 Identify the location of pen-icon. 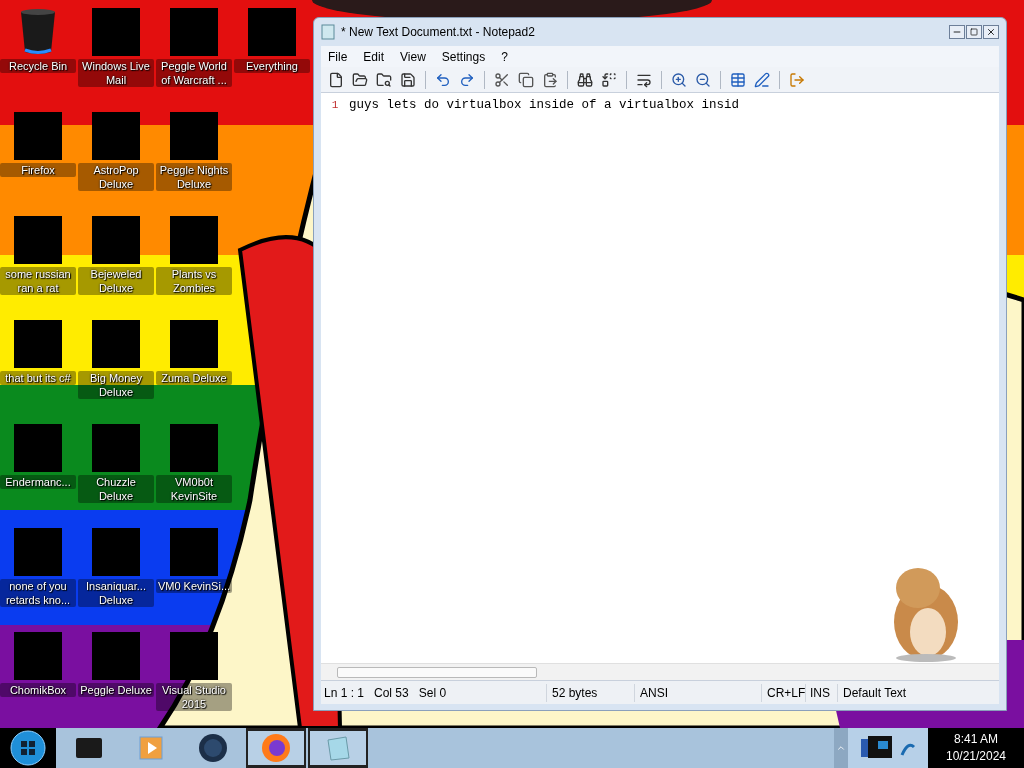
(762, 79).